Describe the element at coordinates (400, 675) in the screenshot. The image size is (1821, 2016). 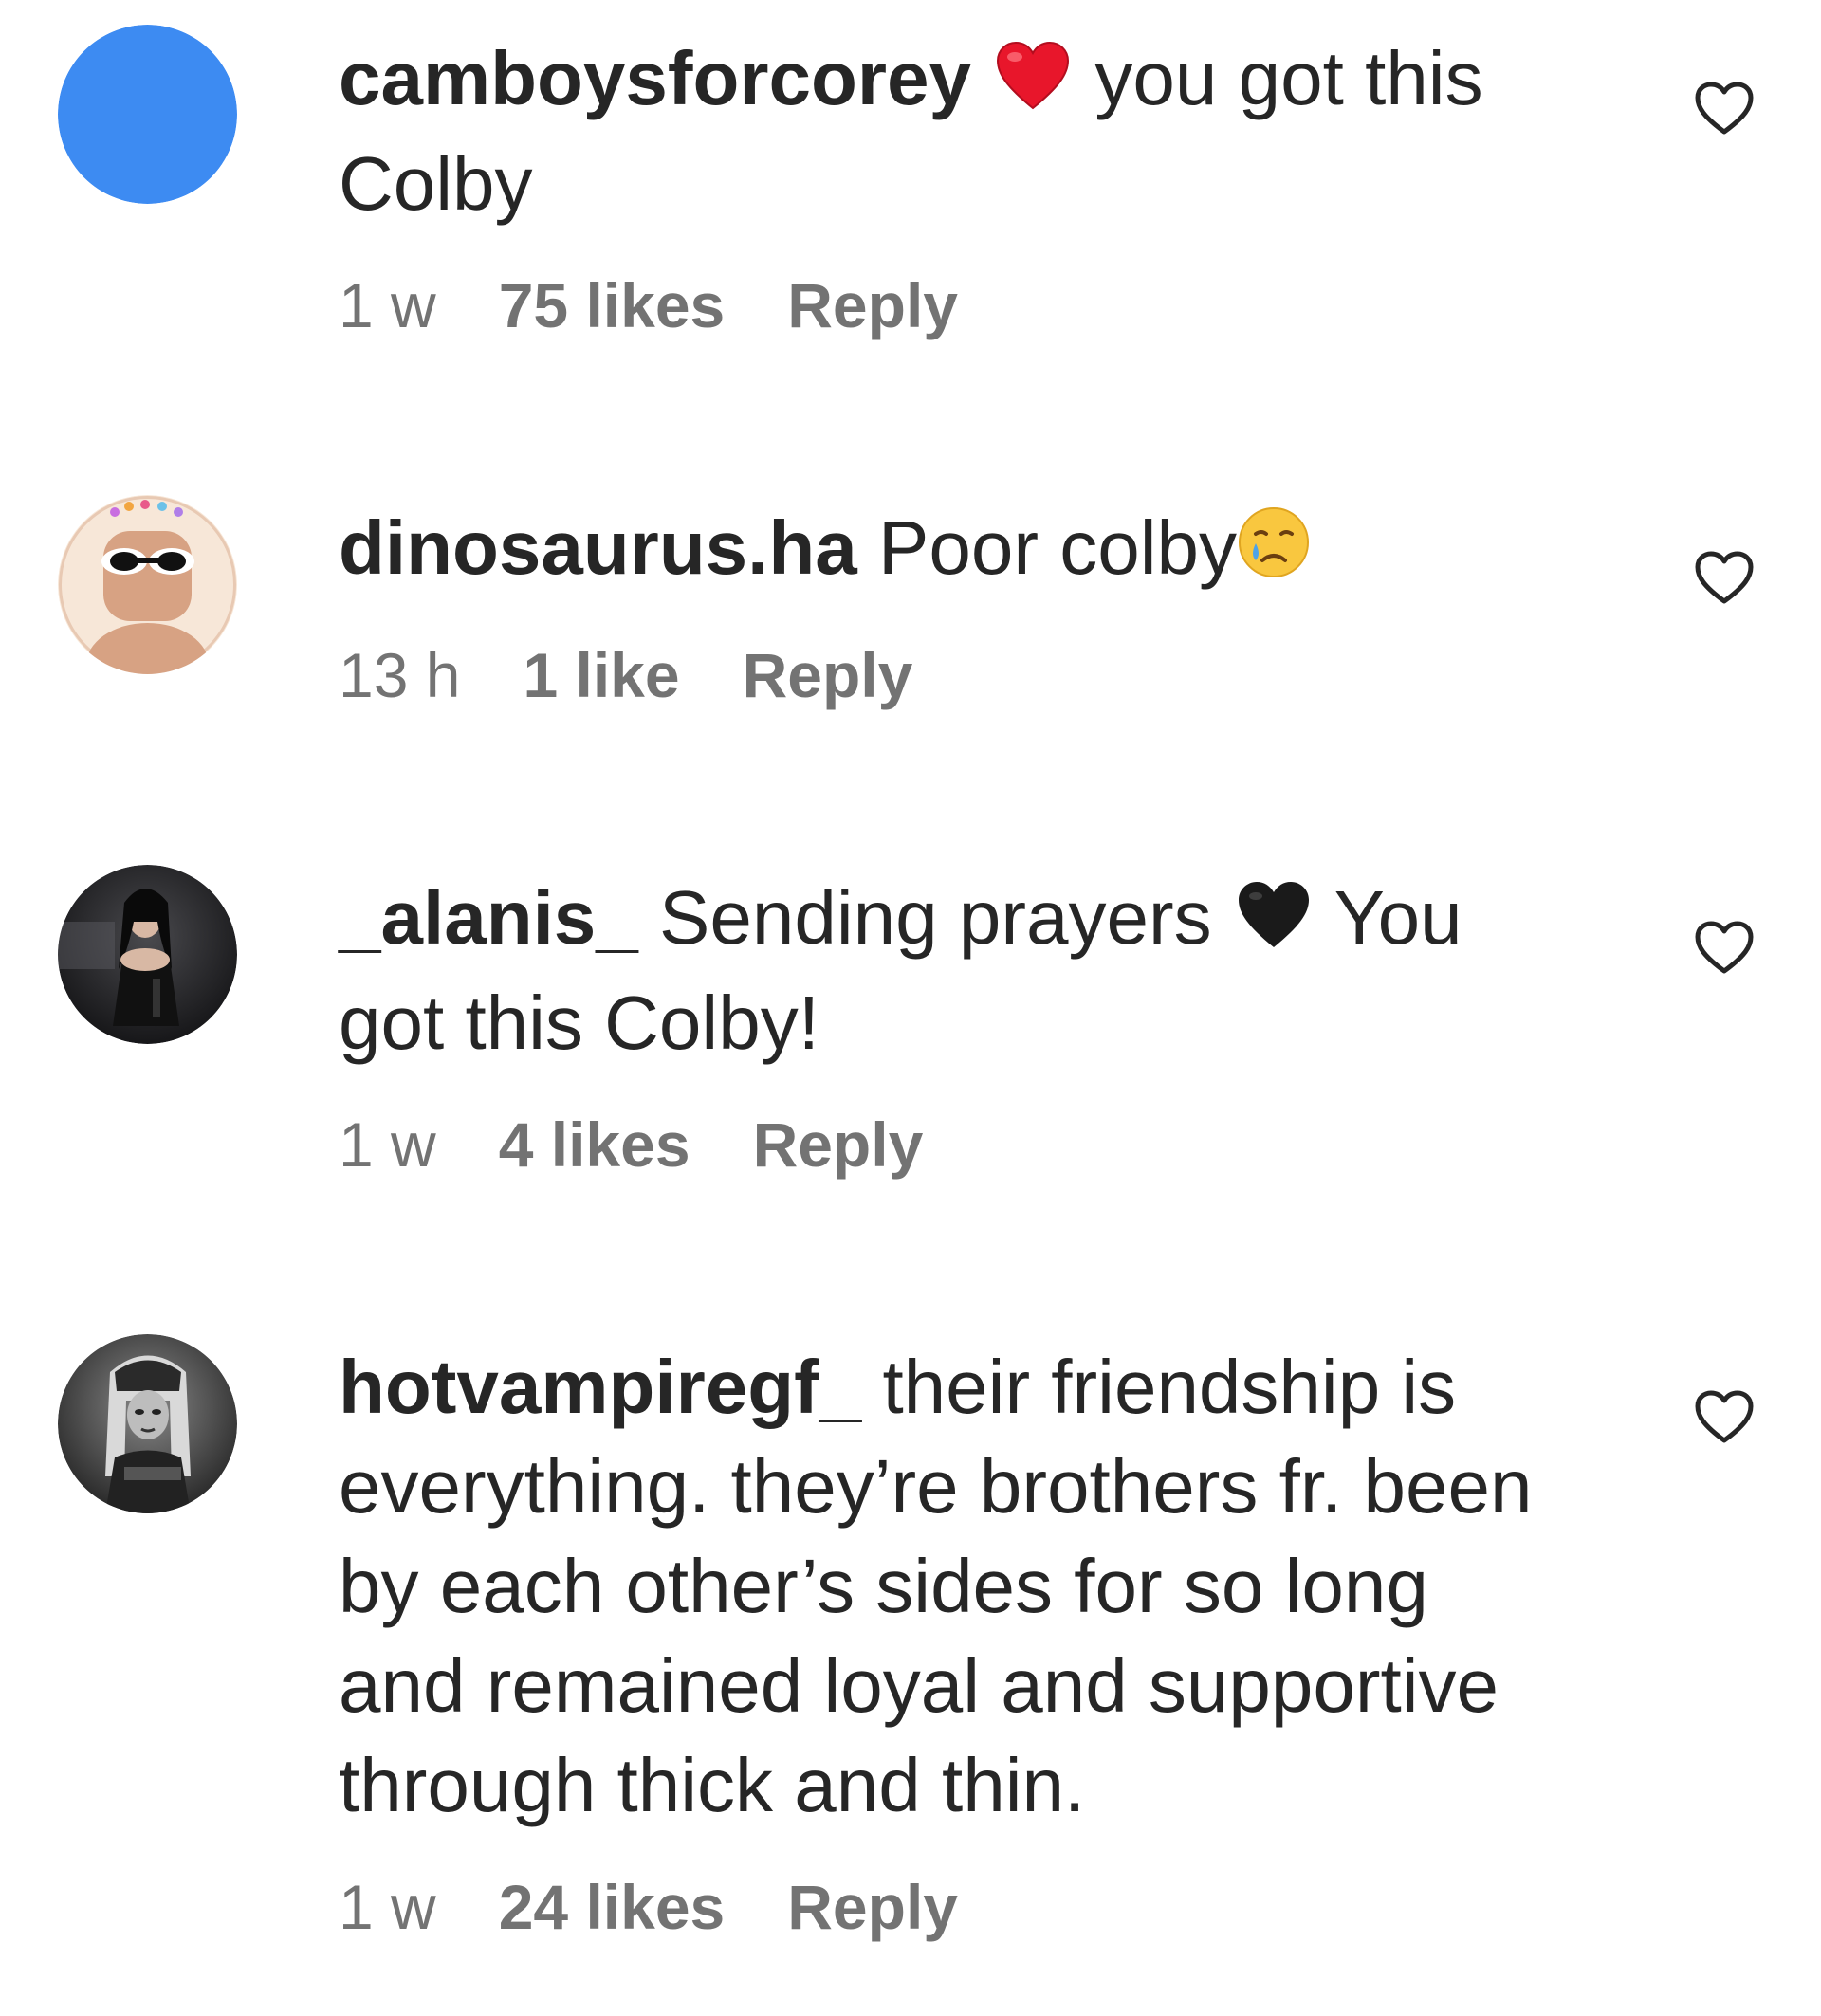
I see `comment-time: 13 h` at that location.